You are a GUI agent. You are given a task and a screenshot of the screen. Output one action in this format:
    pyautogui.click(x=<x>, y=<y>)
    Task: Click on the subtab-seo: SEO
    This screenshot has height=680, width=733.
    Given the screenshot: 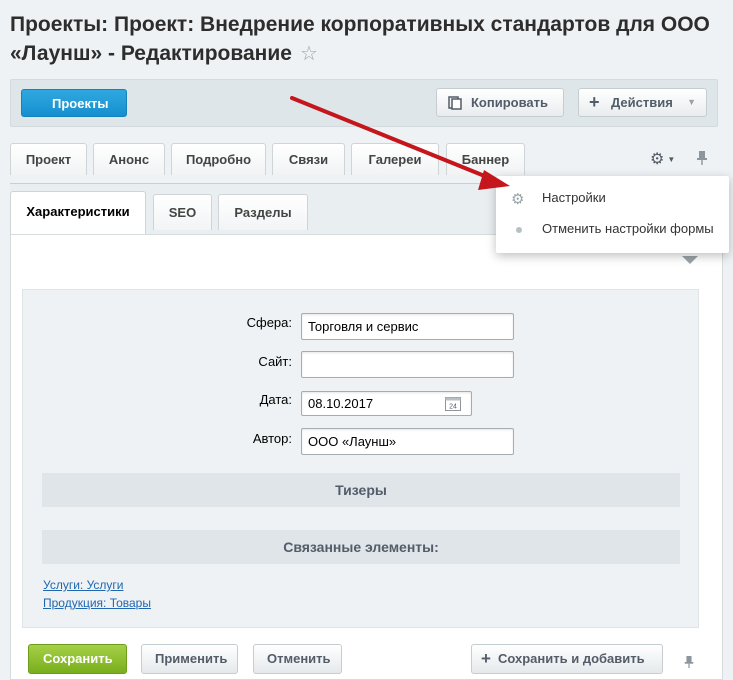 What is the action you would take?
    pyautogui.click(x=182, y=212)
    